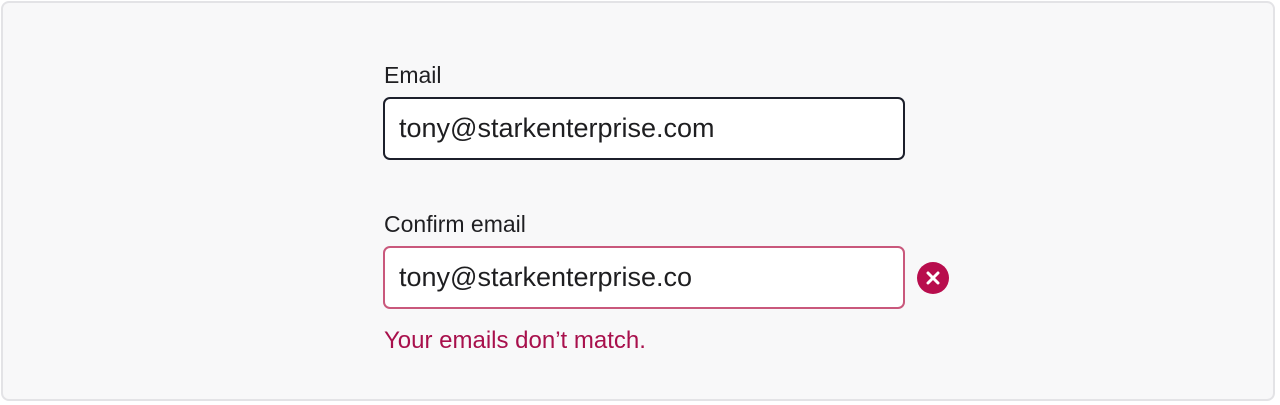  I want to click on confirm-email-row, so click(683, 277).